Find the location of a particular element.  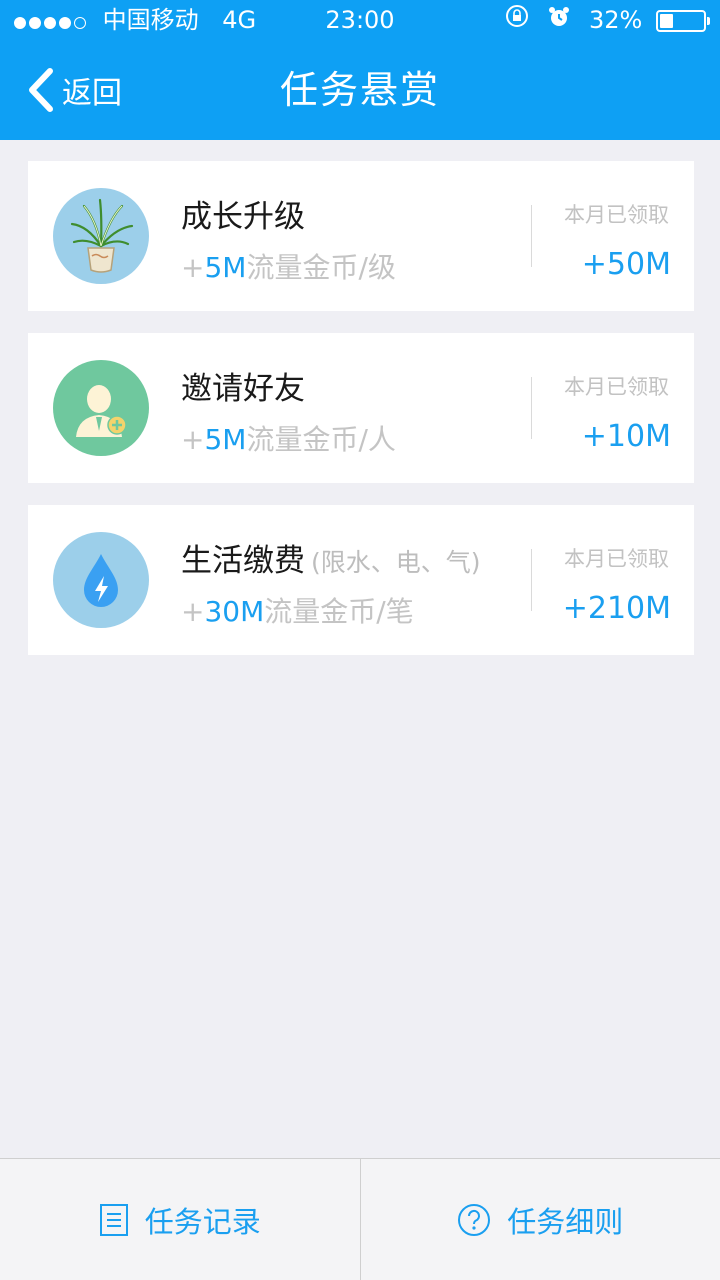

status-right: 32% is located at coordinates (607, 20).